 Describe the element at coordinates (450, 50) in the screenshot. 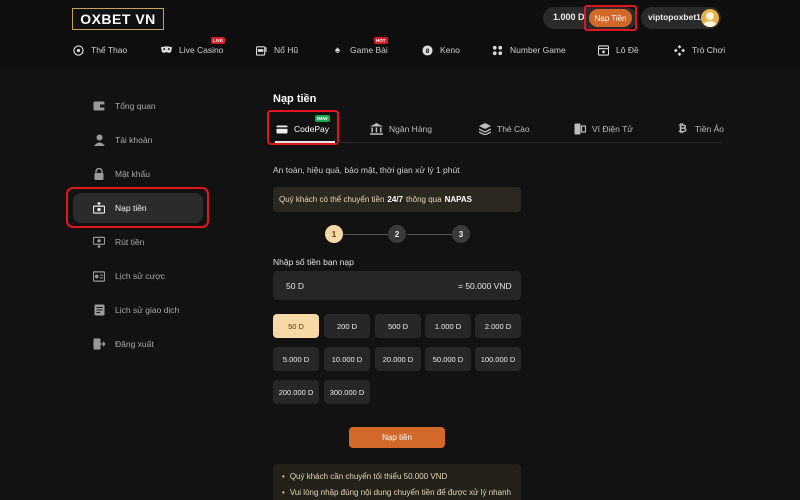

I see `nav-label: Keno` at that location.